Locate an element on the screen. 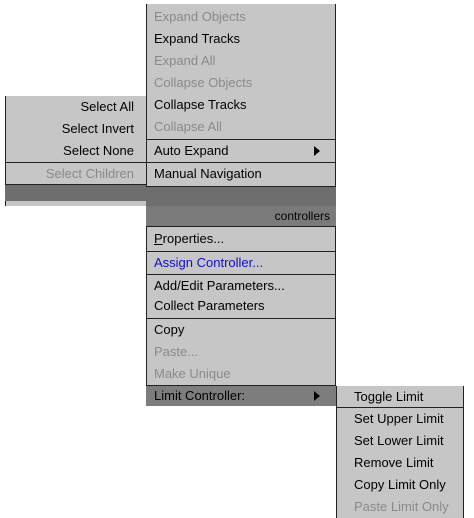  menu-item-label: Expand All is located at coordinates (185, 60).